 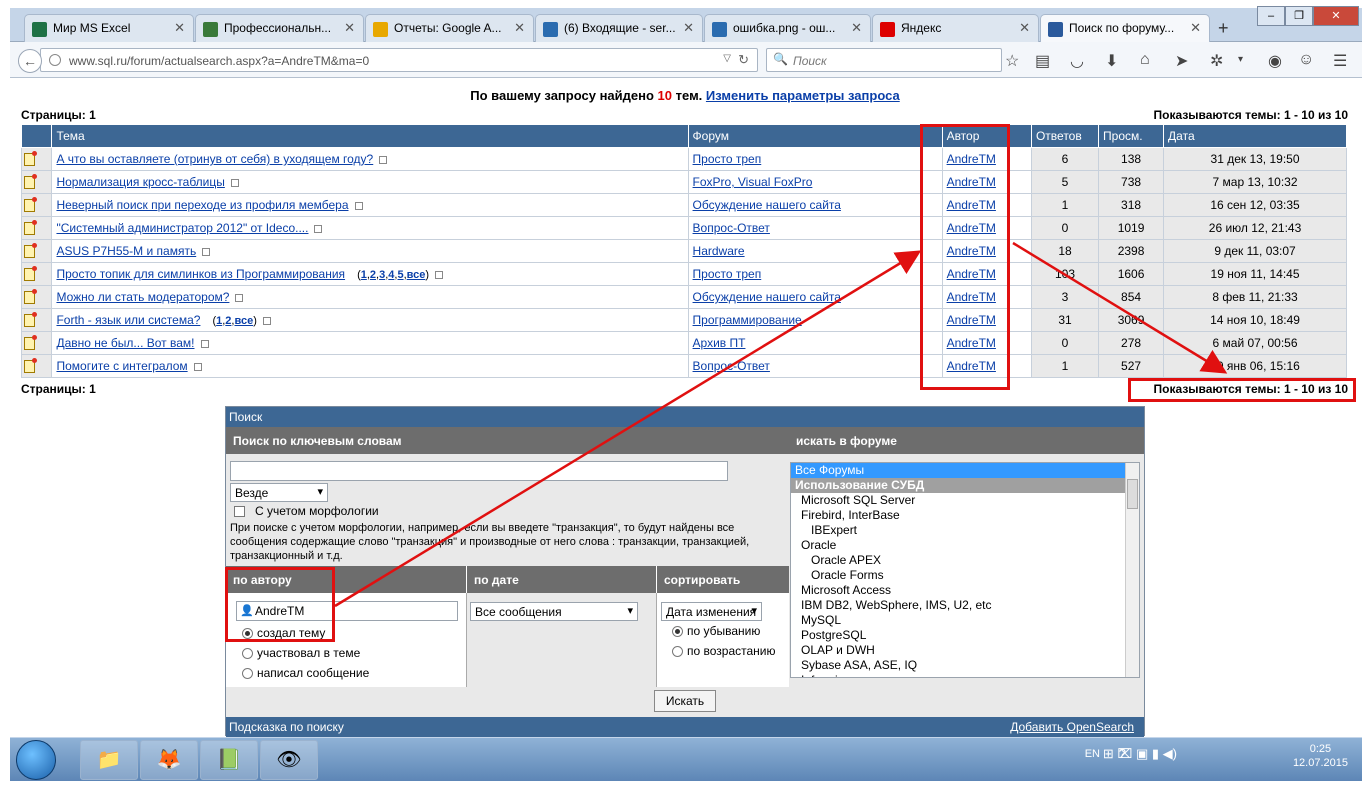 I want to click on topic-link: Forth - язык или система?, so click(x=128, y=320).